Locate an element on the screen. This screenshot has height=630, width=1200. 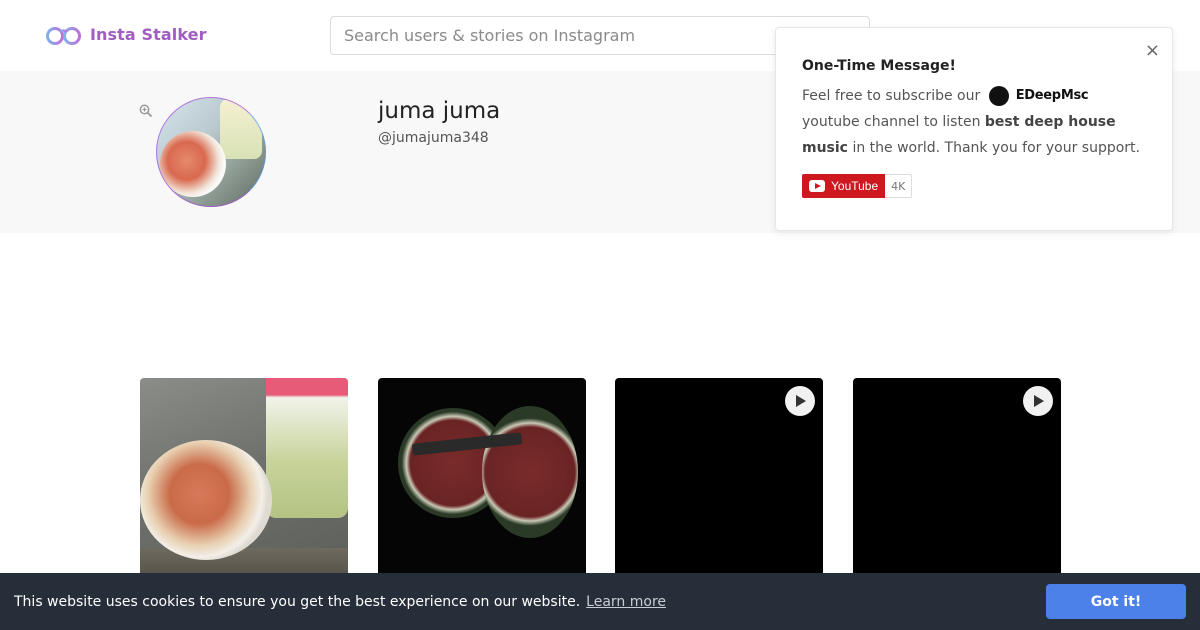
brand-icon is located at coordinates (998, 96).